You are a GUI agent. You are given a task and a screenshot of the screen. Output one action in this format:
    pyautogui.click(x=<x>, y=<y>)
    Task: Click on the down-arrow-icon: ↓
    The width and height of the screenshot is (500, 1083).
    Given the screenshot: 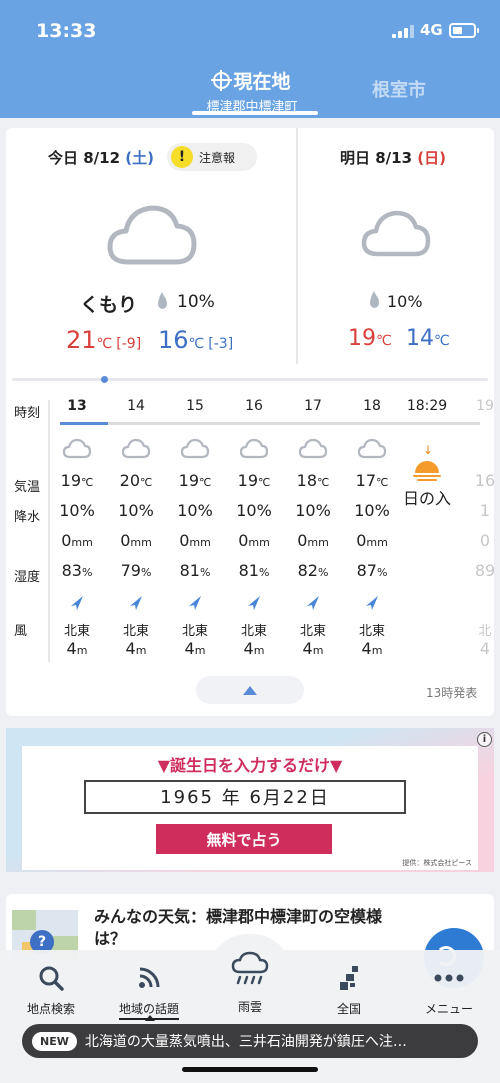 What is the action you would take?
    pyautogui.click(x=428, y=450)
    